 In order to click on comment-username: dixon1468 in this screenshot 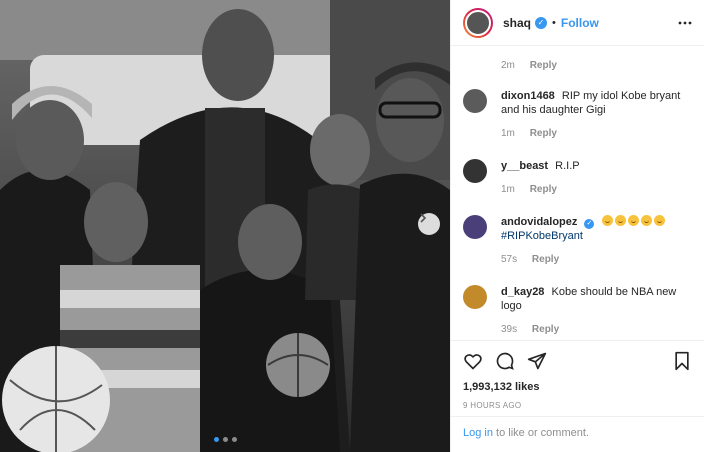, I will do `click(528, 96)`.